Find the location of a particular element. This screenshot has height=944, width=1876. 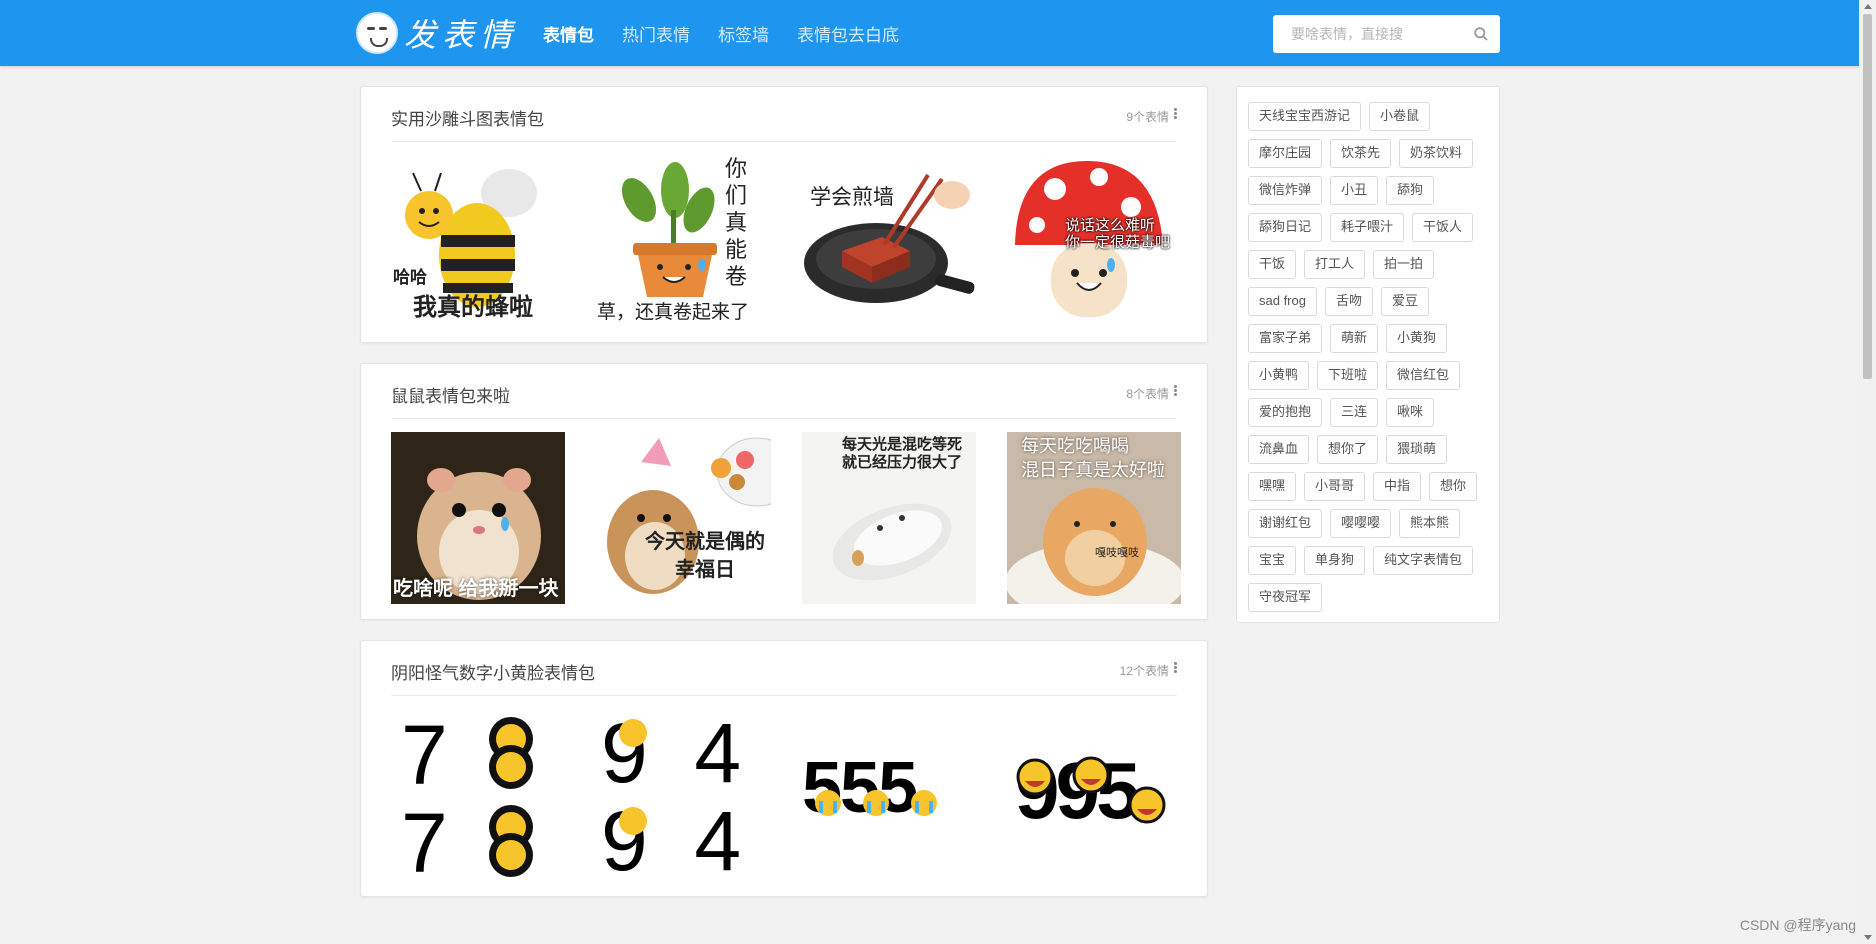

tag-item: 舌吻 is located at coordinates (1348, 301).